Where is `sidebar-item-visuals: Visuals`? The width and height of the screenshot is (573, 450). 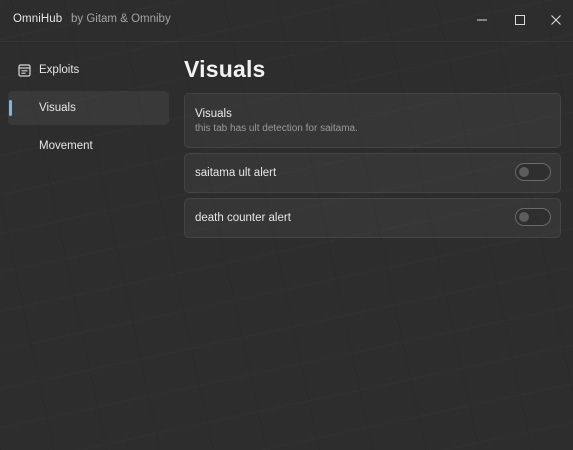
sidebar-item-visuals: Visuals is located at coordinates (88, 108).